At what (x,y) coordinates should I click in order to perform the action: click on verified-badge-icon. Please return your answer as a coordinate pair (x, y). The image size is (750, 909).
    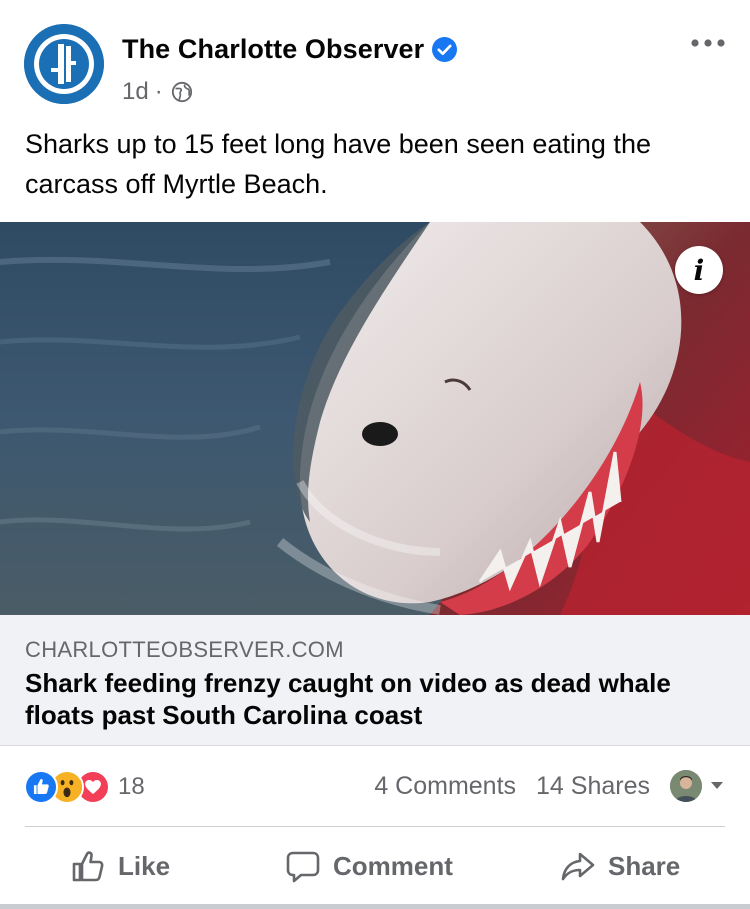
    Looking at the image, I should click on (445, 49).